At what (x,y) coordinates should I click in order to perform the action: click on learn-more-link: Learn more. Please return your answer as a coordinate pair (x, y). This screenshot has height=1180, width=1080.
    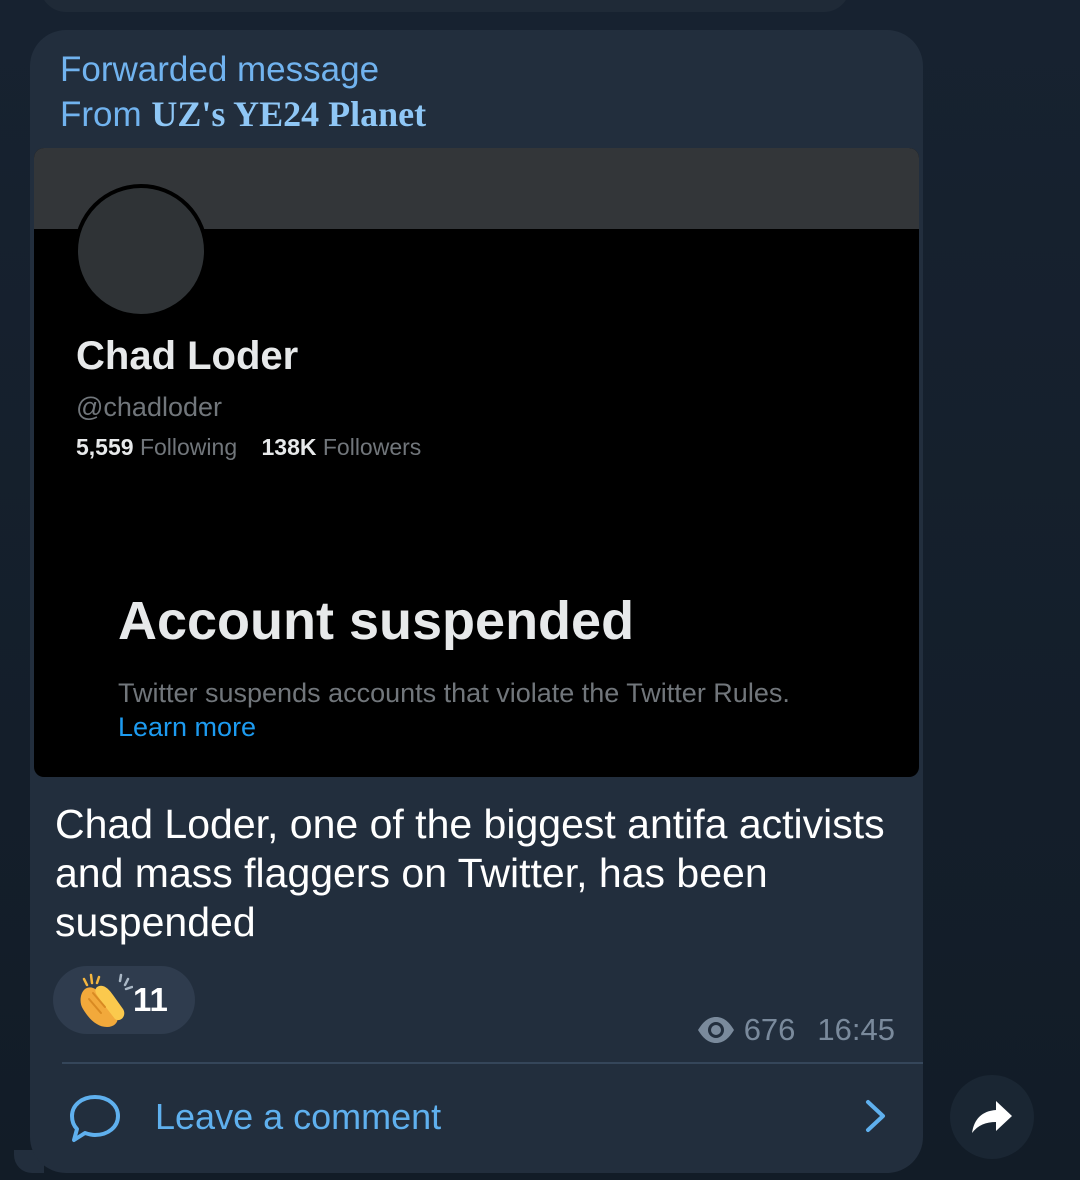
    Looking at the image, I should click on (187, 727).